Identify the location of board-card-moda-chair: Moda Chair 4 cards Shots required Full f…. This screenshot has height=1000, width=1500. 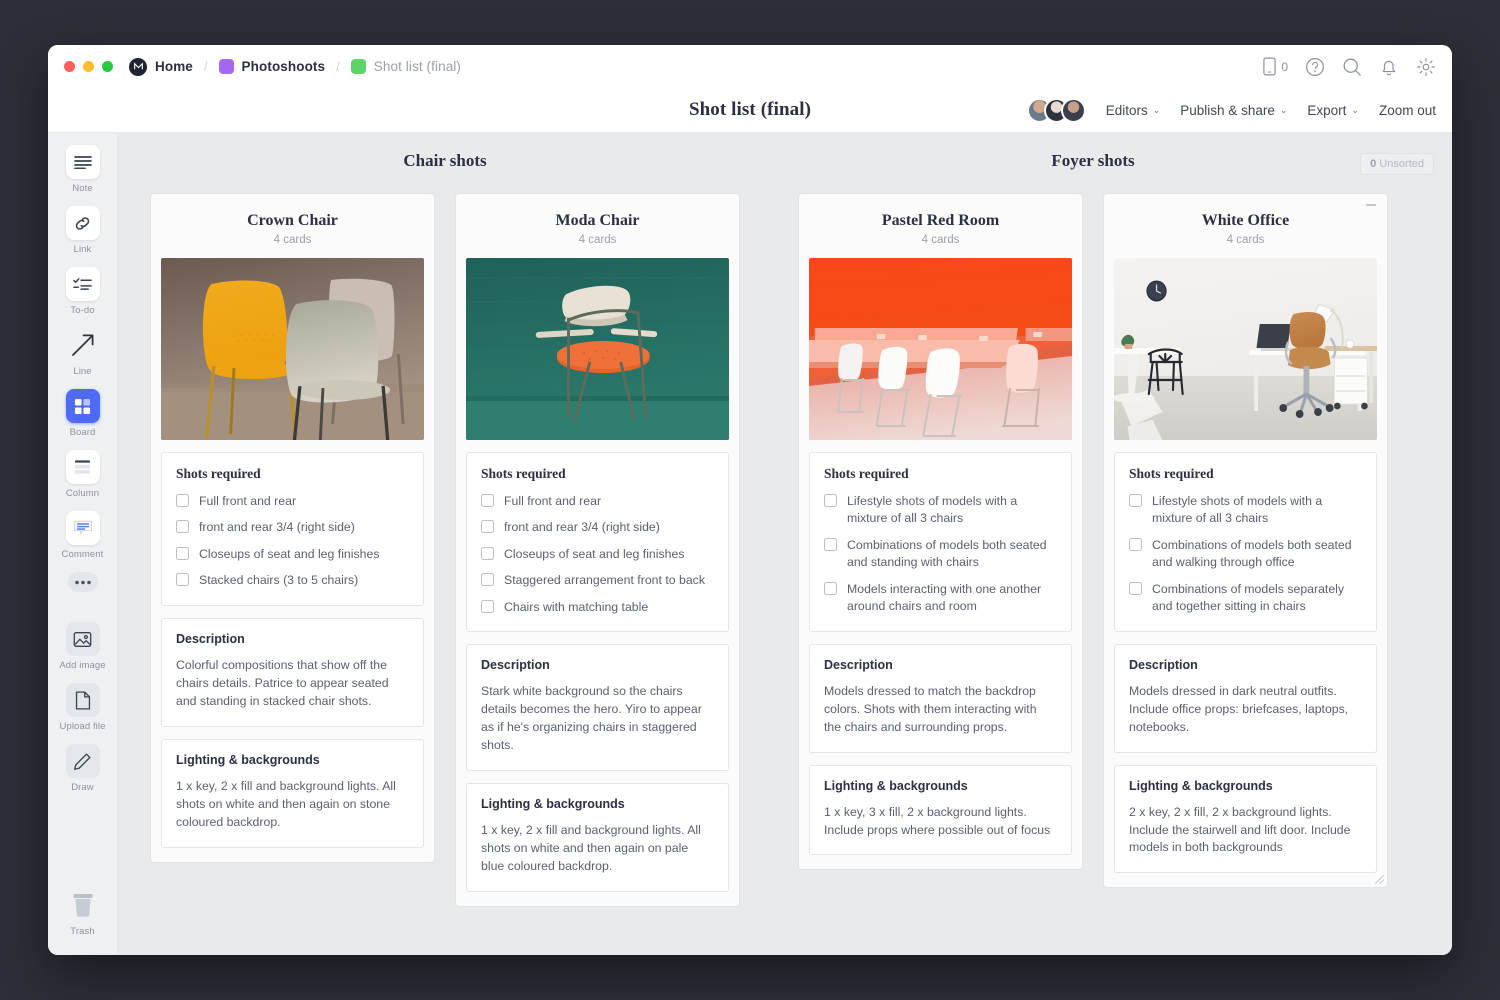
(597, 550).